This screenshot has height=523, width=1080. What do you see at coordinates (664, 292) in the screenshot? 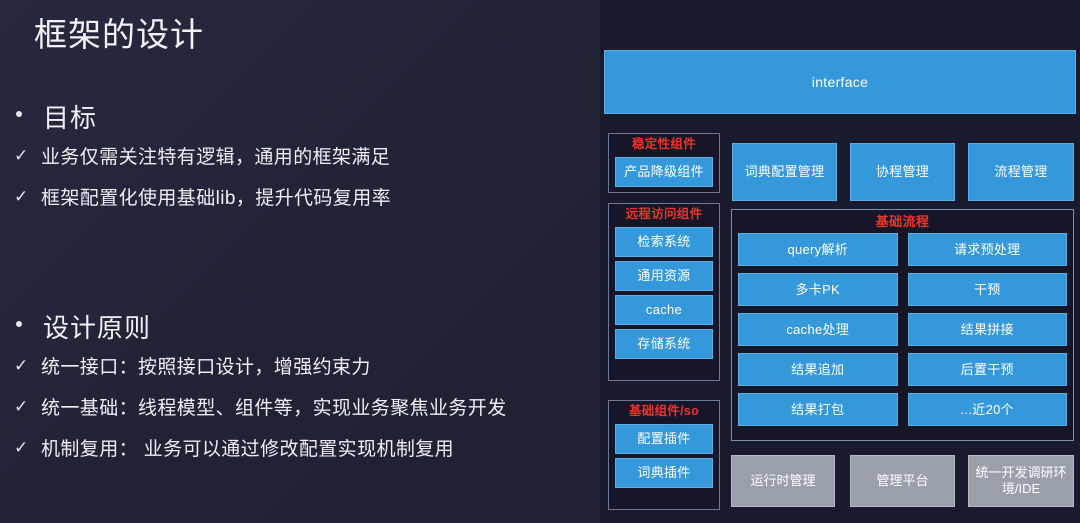
I see `group-remote-access-components: 远程访问组件 检索系统 通用资源 cache 存储系统` at bounding box center [664, 292].